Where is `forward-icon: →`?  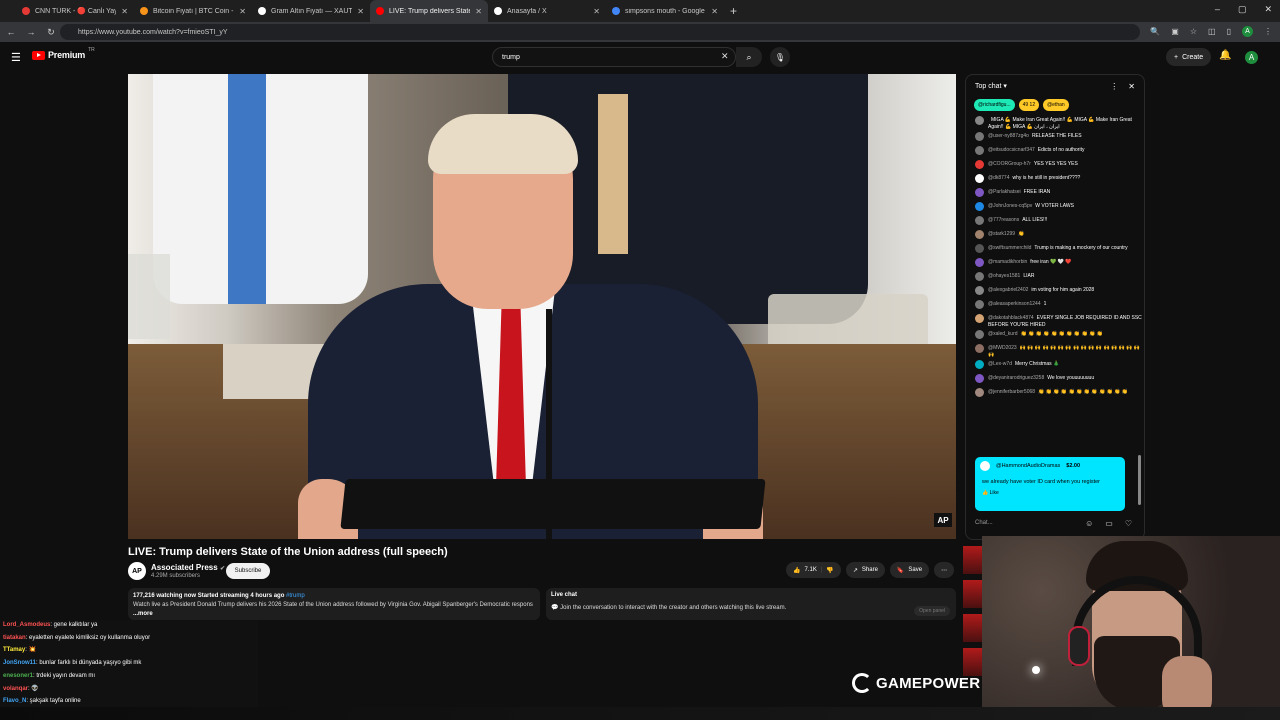
forward-icon: → is located at coordinates (31, 32).